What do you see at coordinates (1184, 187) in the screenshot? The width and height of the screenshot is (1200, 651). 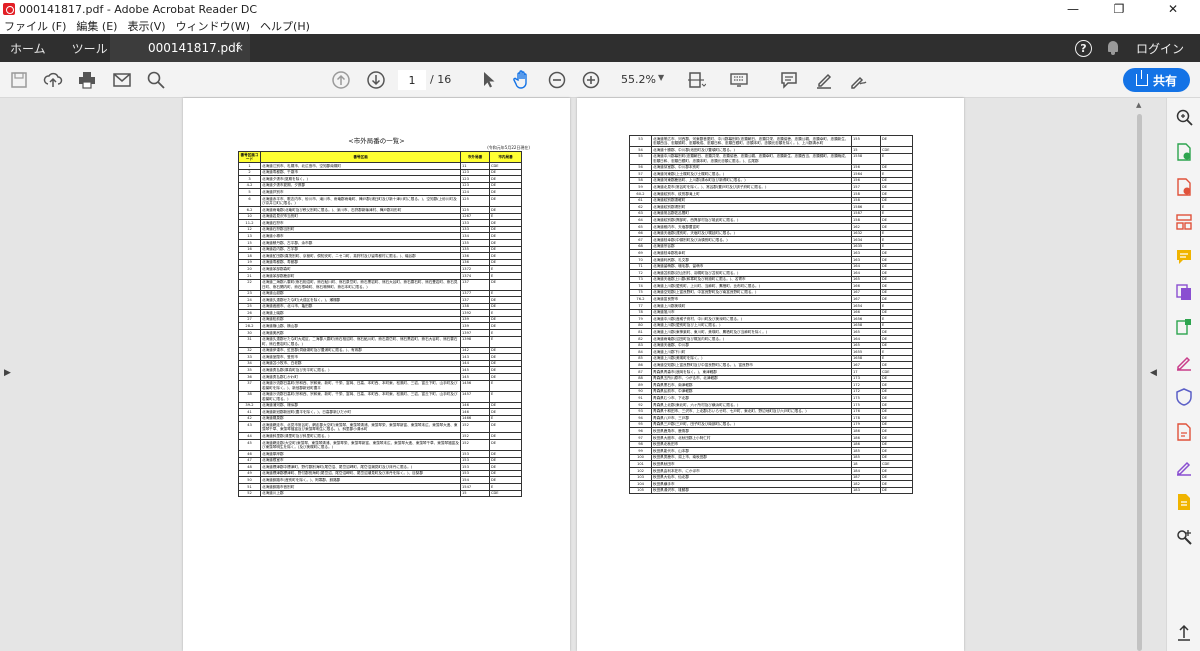 I see `create-pdf-icon` at bounding box center [1184, 187].